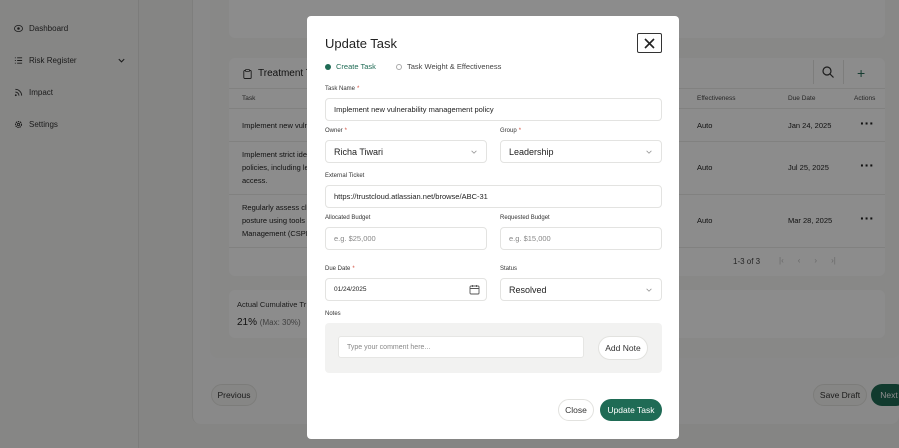 The image size is (899, 448). I want to click on allocated-budget-label: Allocated Budget, so click(348, 218).